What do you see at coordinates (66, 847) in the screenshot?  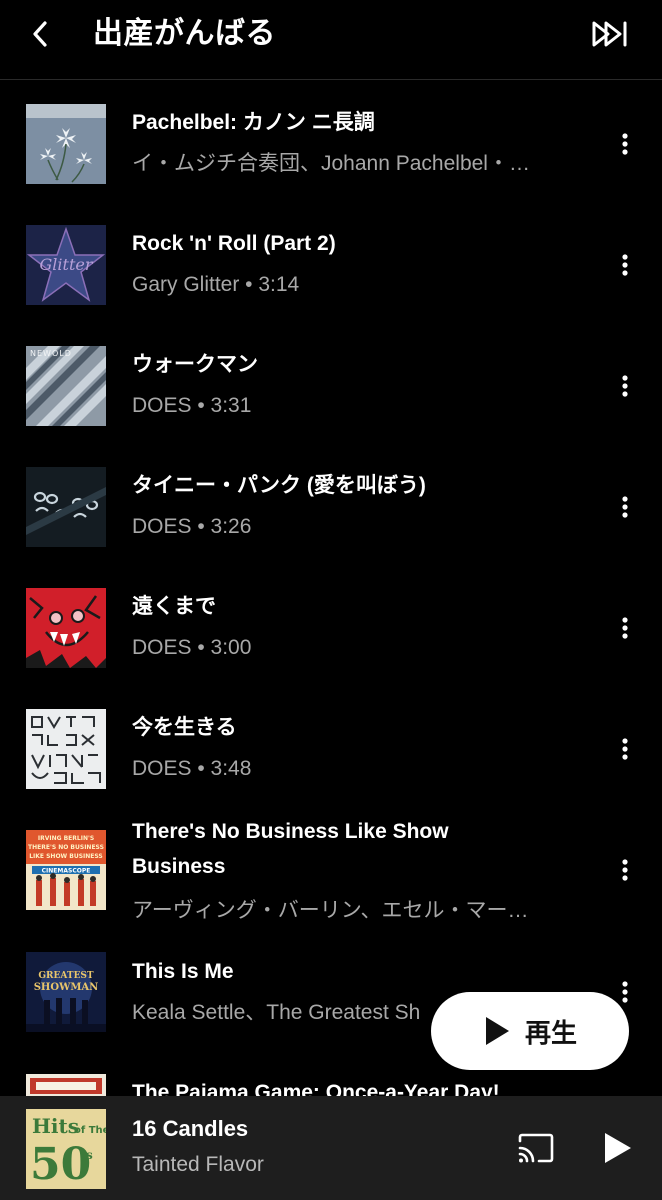 I see `svg-text: THERE'S NO BUSINESS` at bounding box center [66, 847].